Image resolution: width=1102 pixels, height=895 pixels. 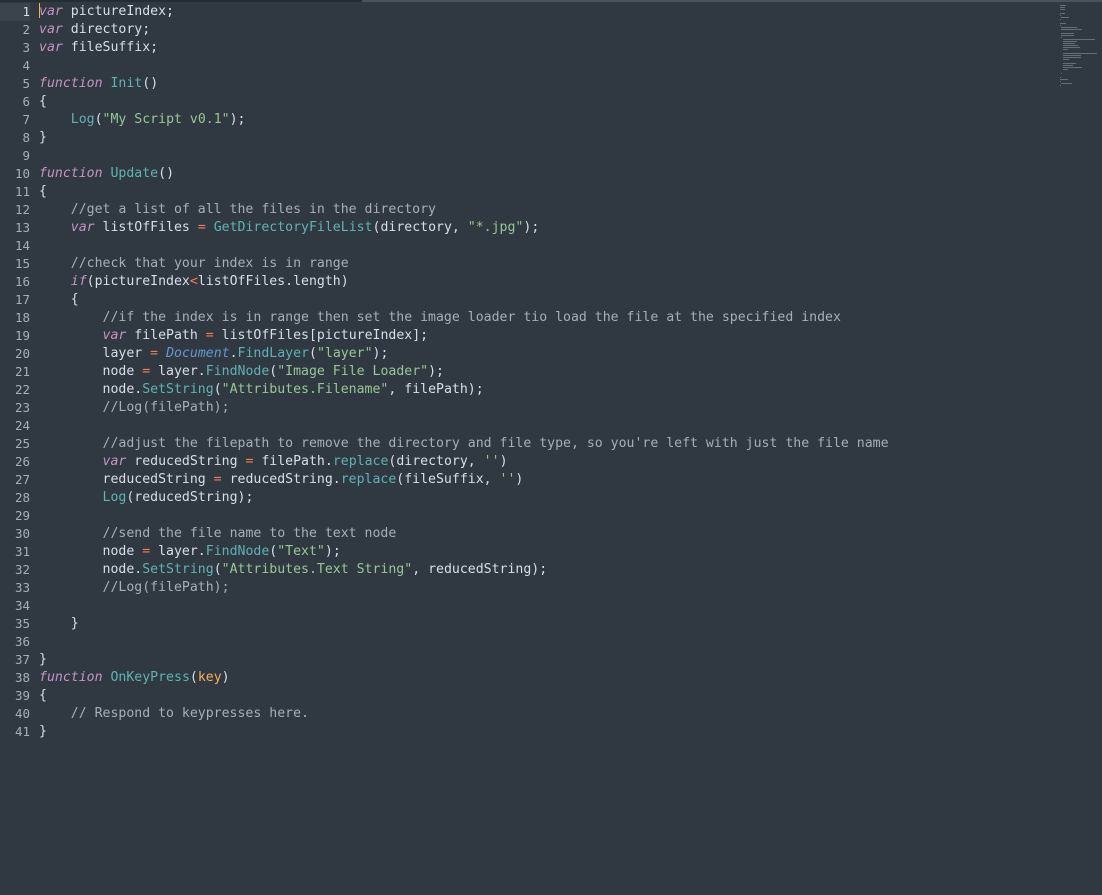 I want to click on code-token: layer., so click(x=178, y=551).